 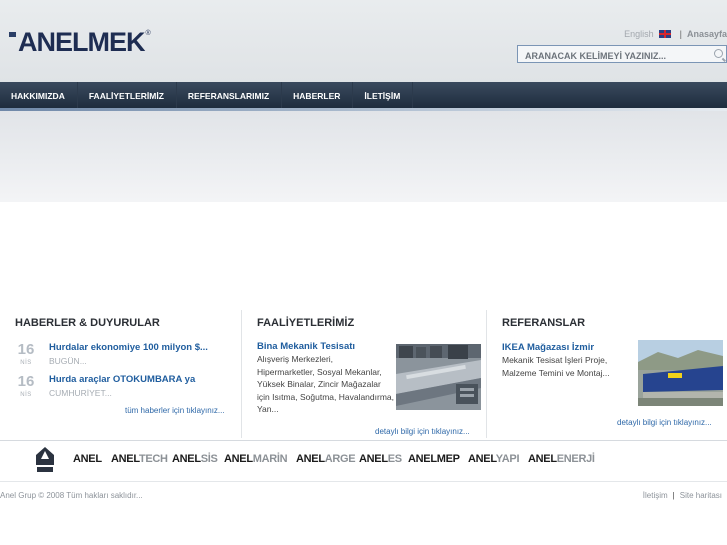 I want to click on activity-line: için Isıtma, Soğutma, Havalandırma,, so click(x=326, y=396).